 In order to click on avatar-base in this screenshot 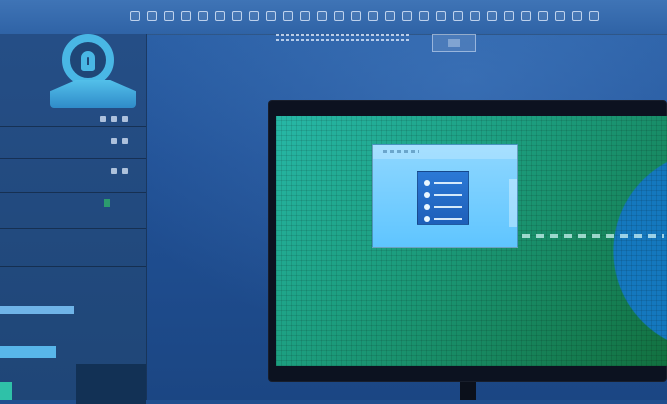, I will do `click(93, 94)`.